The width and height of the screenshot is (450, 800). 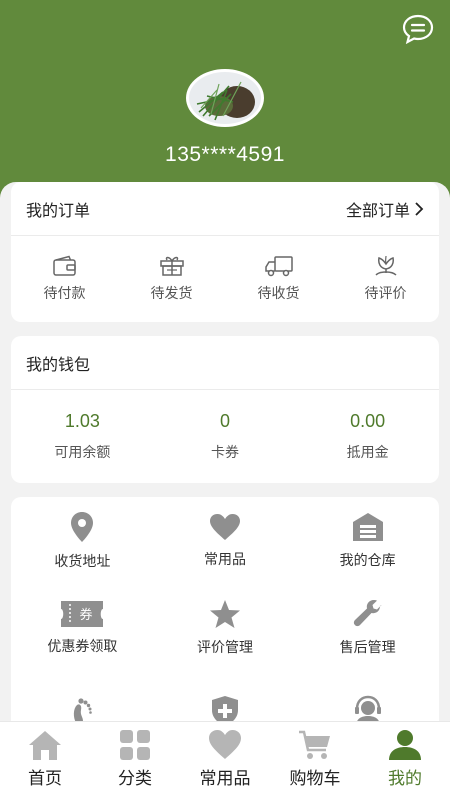 I want to click on order-pending-receipt: 待收货, so click(x=278, y=279).